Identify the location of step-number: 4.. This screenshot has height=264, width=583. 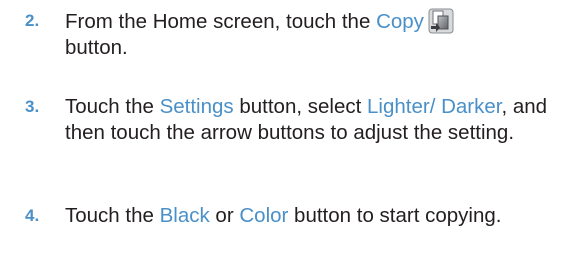
(32, 215).